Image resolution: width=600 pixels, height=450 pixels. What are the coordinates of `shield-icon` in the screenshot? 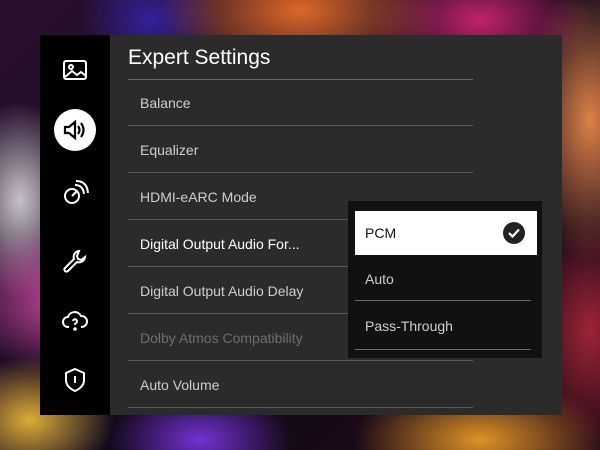 It's located at (75, 380).